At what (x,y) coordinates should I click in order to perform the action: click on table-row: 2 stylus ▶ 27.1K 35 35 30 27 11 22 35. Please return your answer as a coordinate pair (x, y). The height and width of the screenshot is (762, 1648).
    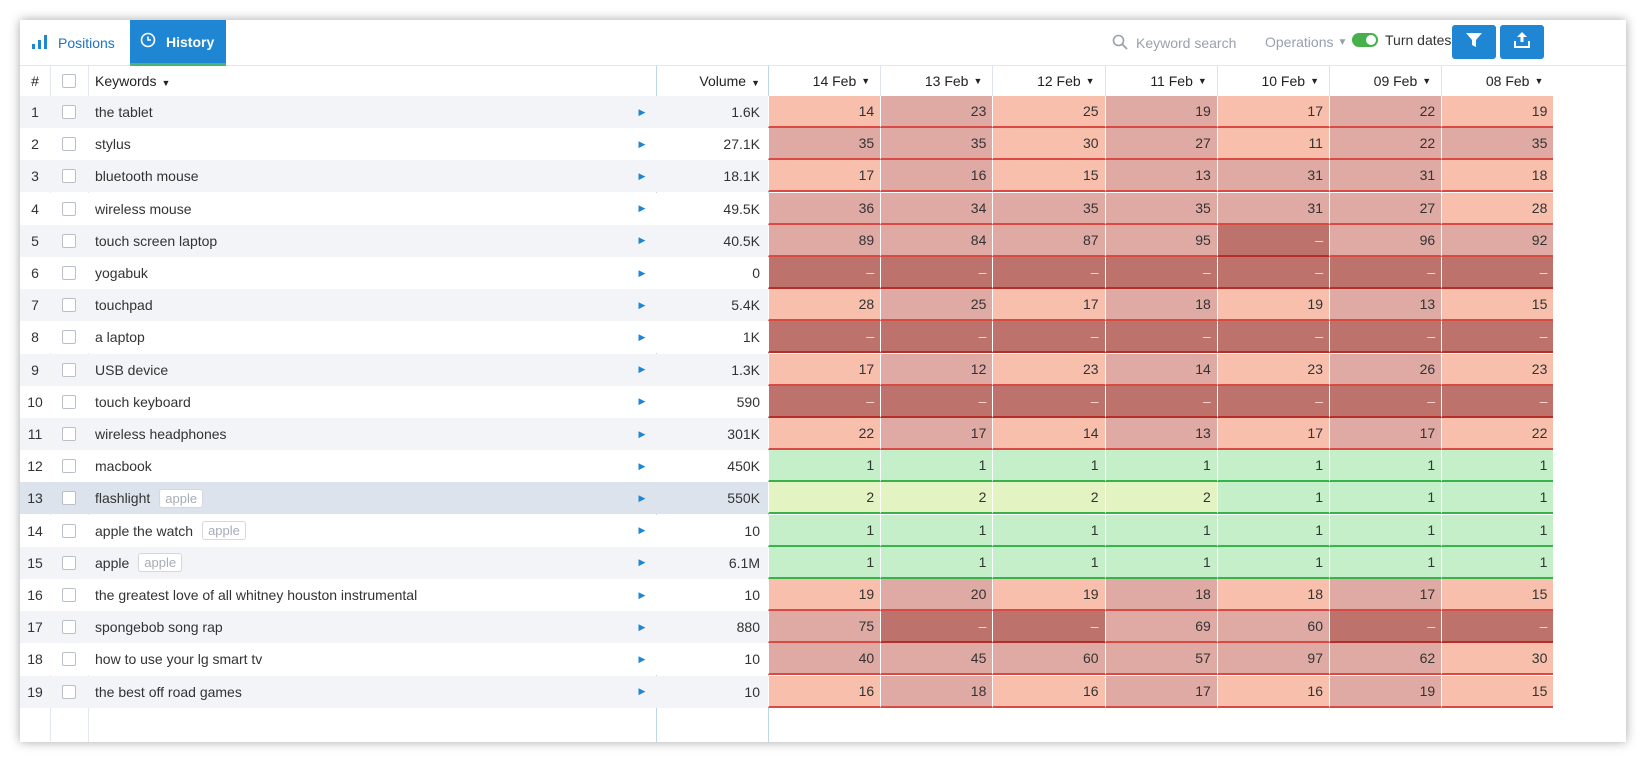
    Looking at the image, I should click on (823, 144).